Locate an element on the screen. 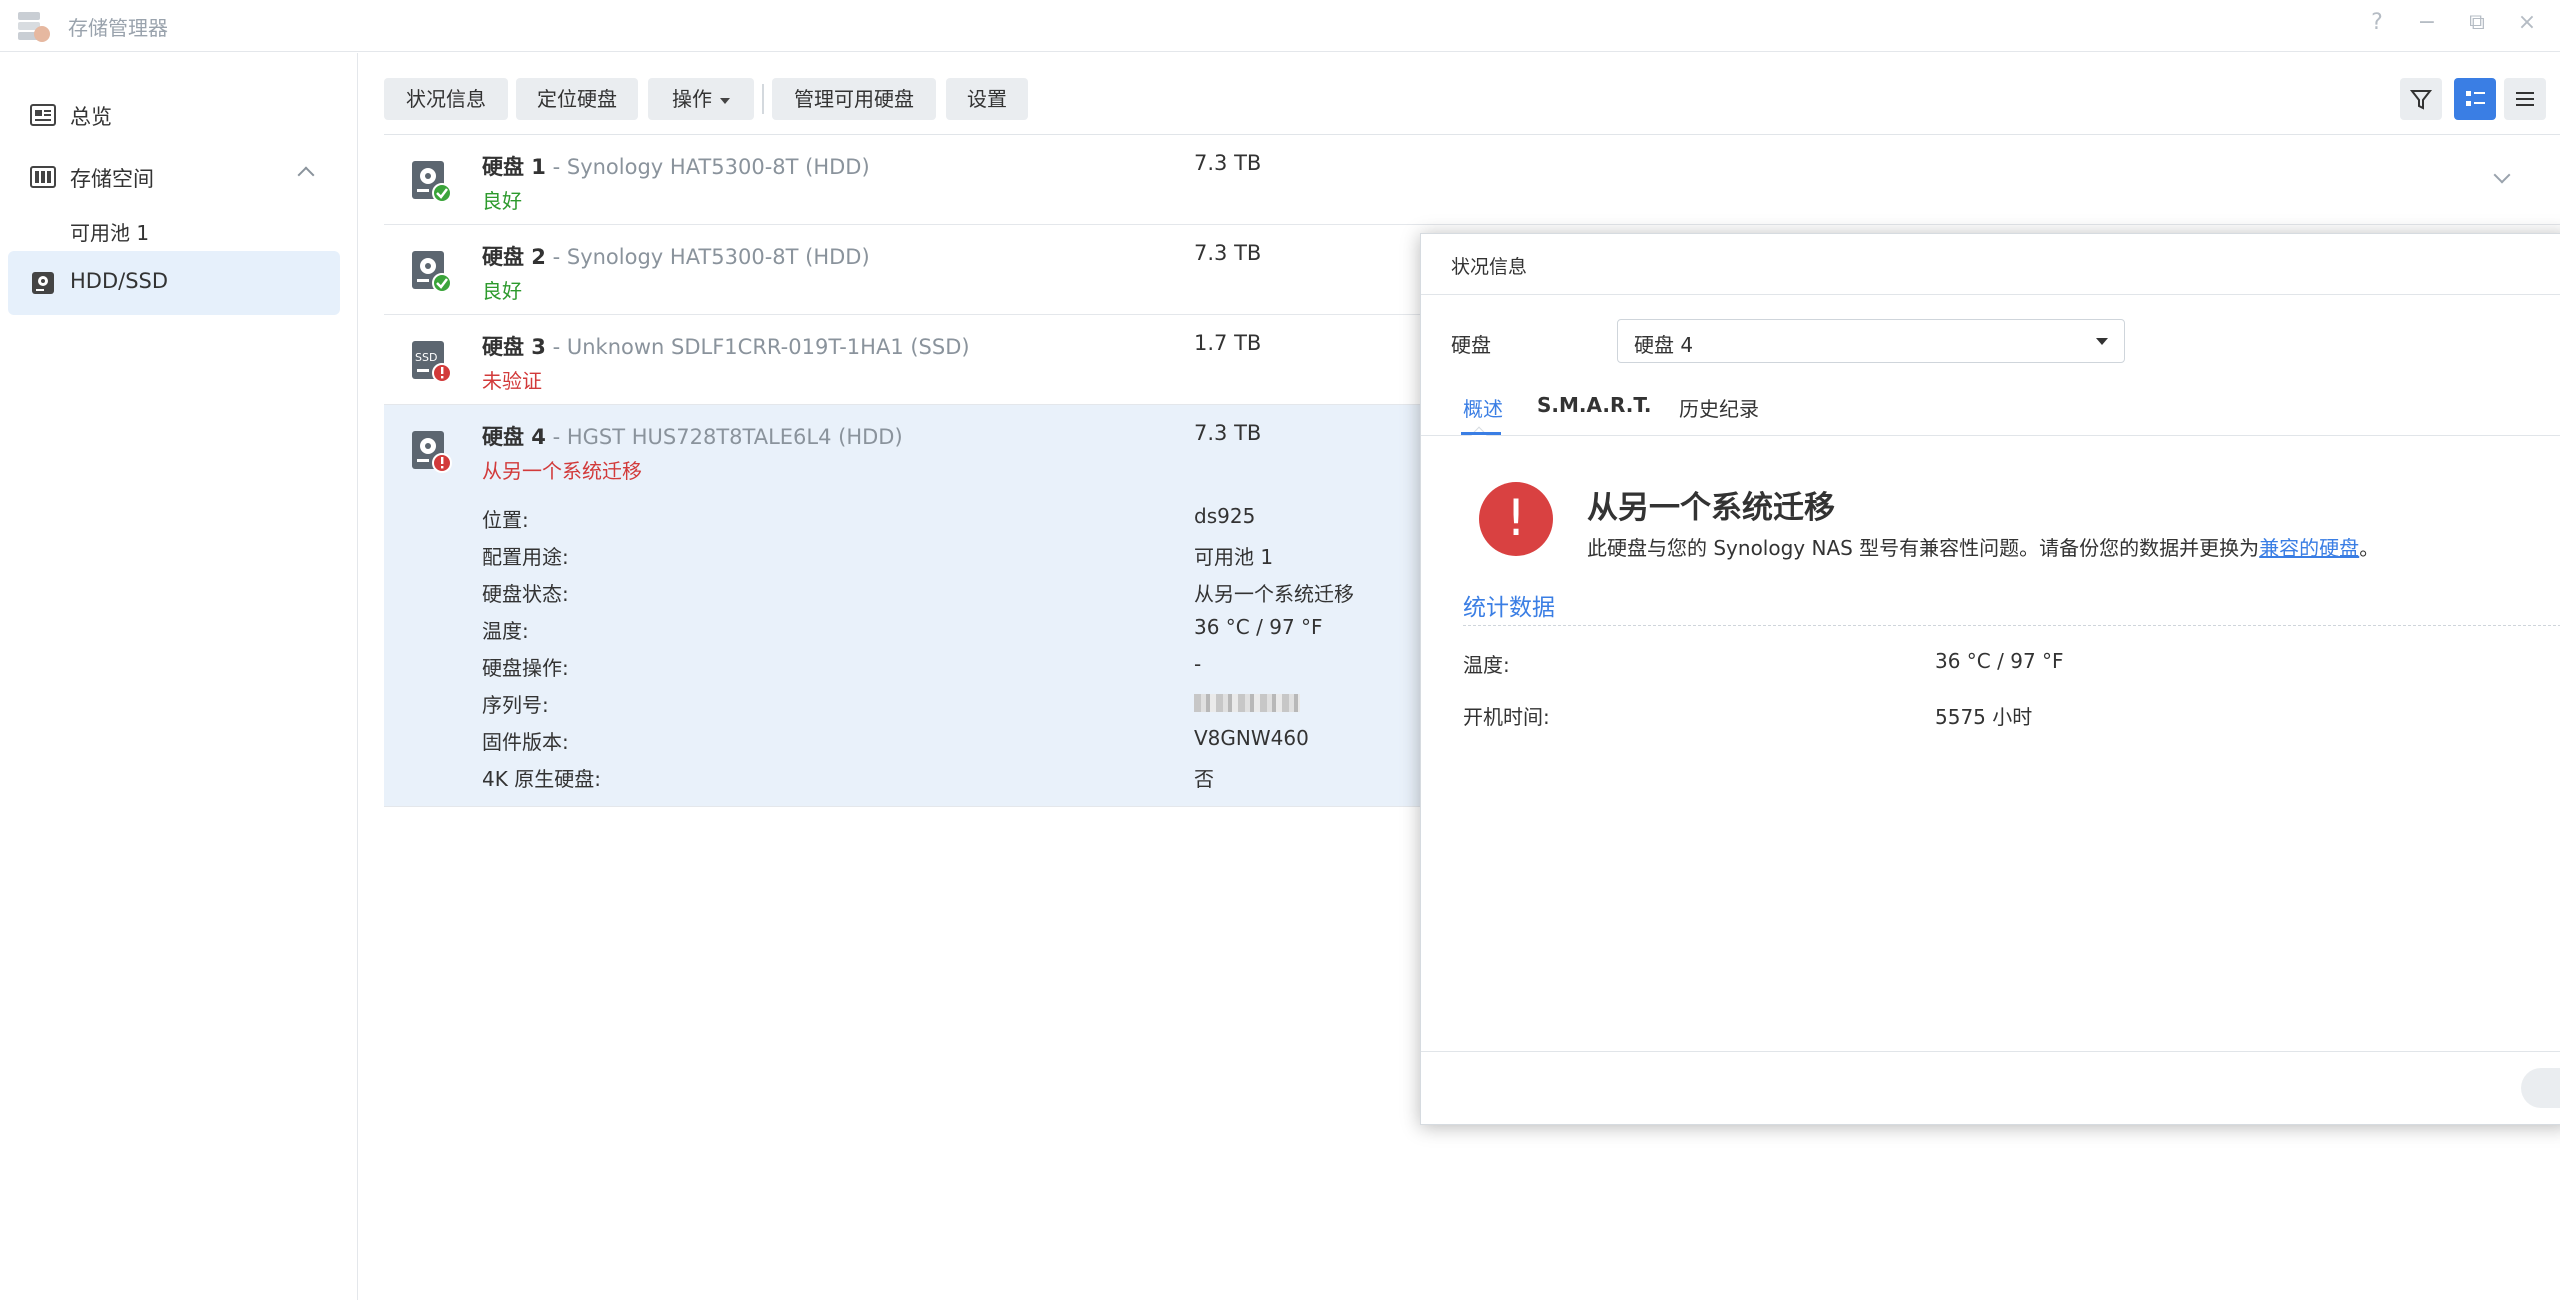  tab-overview: 概述 is located at coordinates (1483, 407).